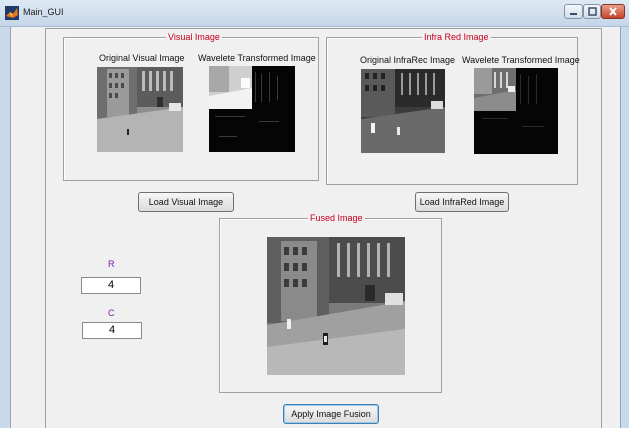 The width and height of the screenshot is (629, 428). What do you see at coordinates (12, 13) in the screenshot?
I see `matlab-logo-icon` at bounding box center [12, 13].